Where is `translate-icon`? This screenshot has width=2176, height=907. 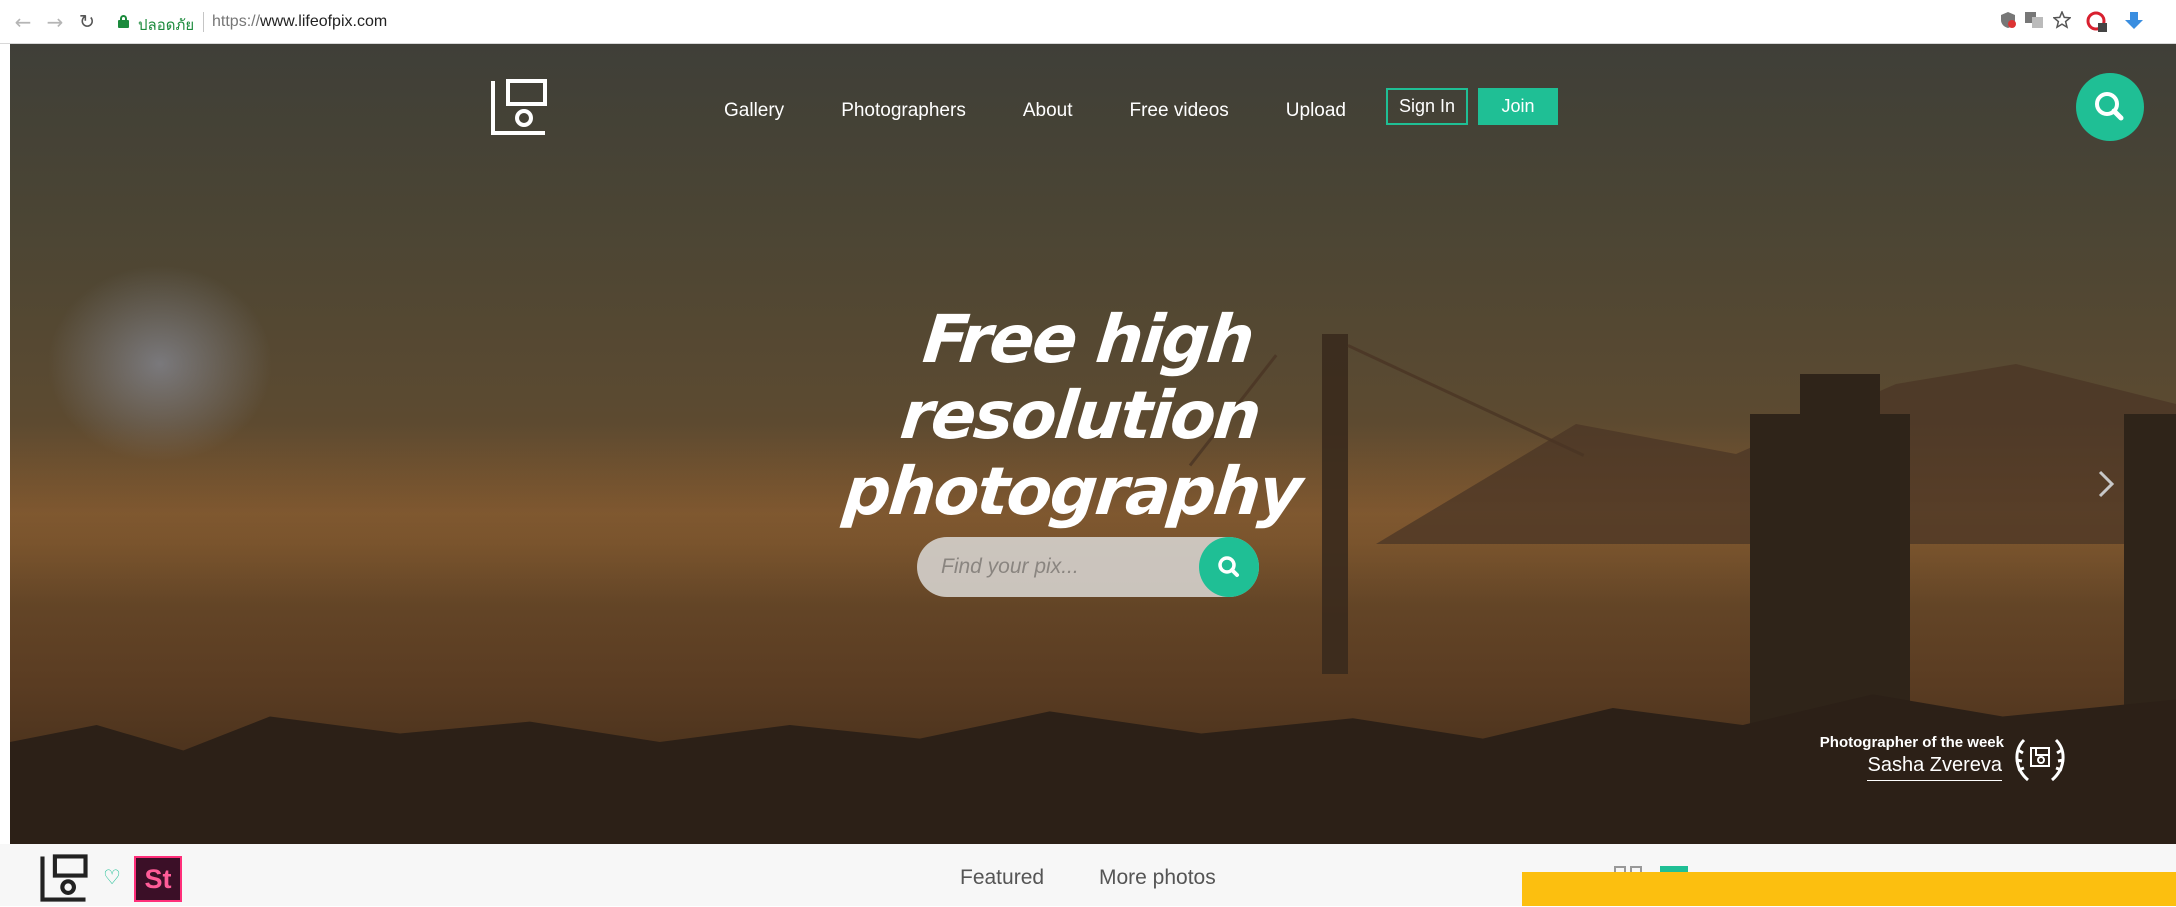
translate-icon is located at coordinates (2034, 21).